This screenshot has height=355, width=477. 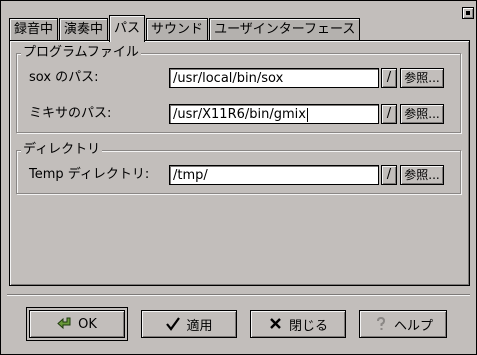 What do you see at coordinates (238, 295) in the screenshot?
I see `button-separator` at bounding box center [238, 295].